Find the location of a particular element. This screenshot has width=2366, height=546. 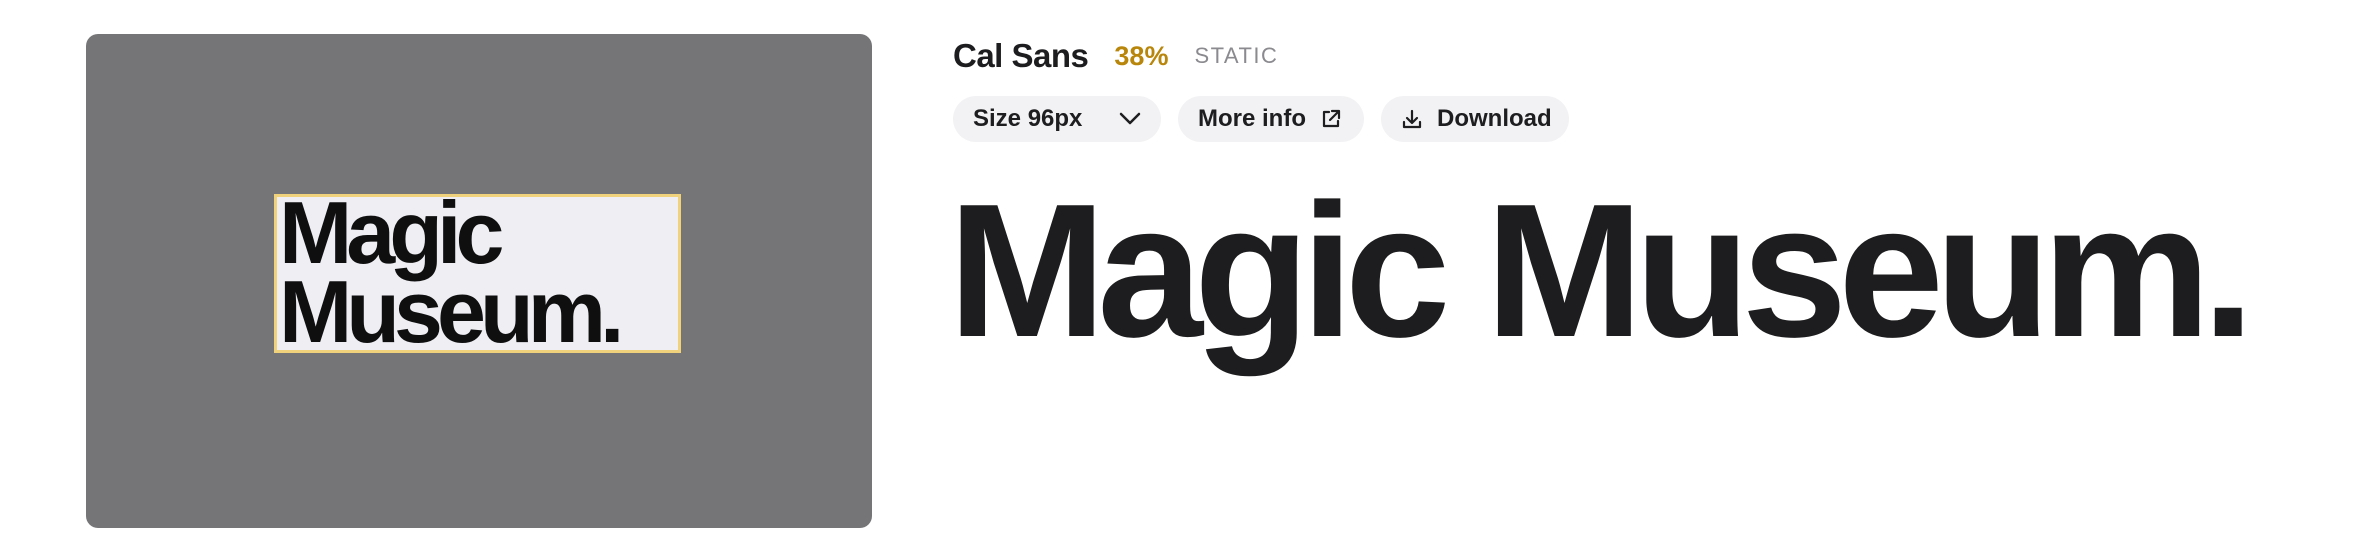

font-title-row: Cal Sans 38% STATIC is located at coordinates (1648, 56).